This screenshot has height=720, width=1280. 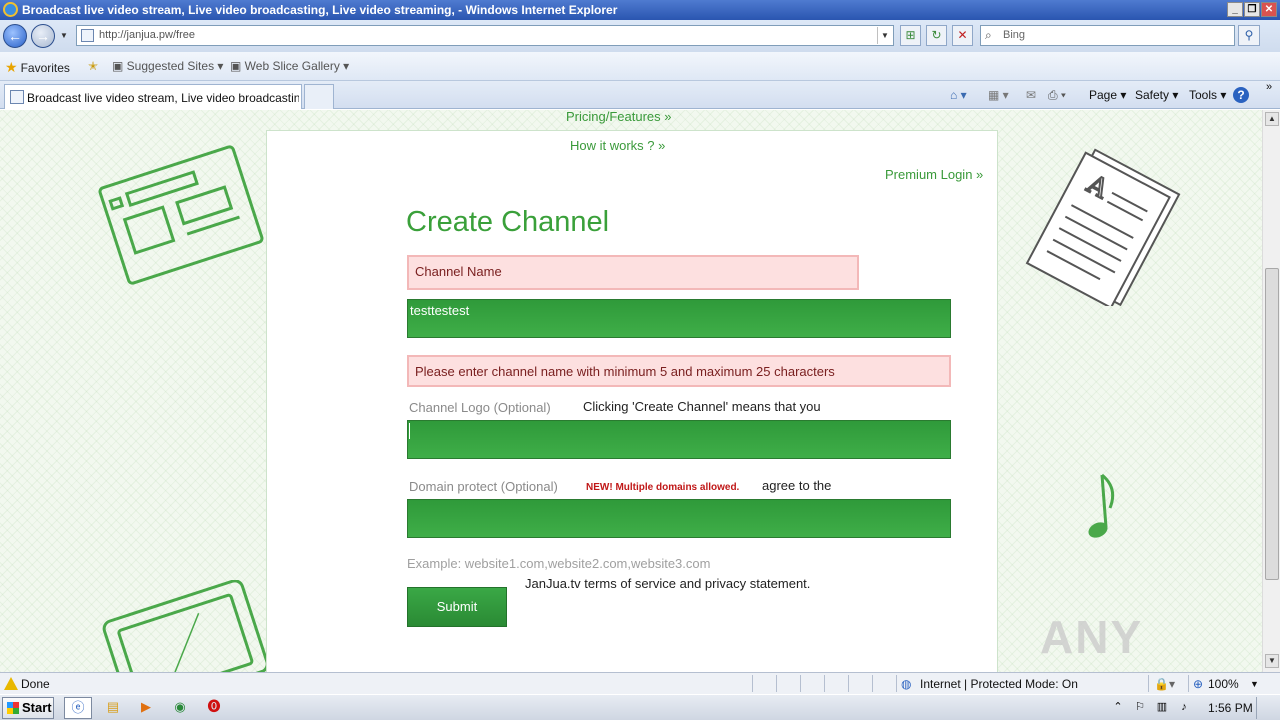 I want to click on safety-menu: Safety ▾, so click(x=1156, y=95).